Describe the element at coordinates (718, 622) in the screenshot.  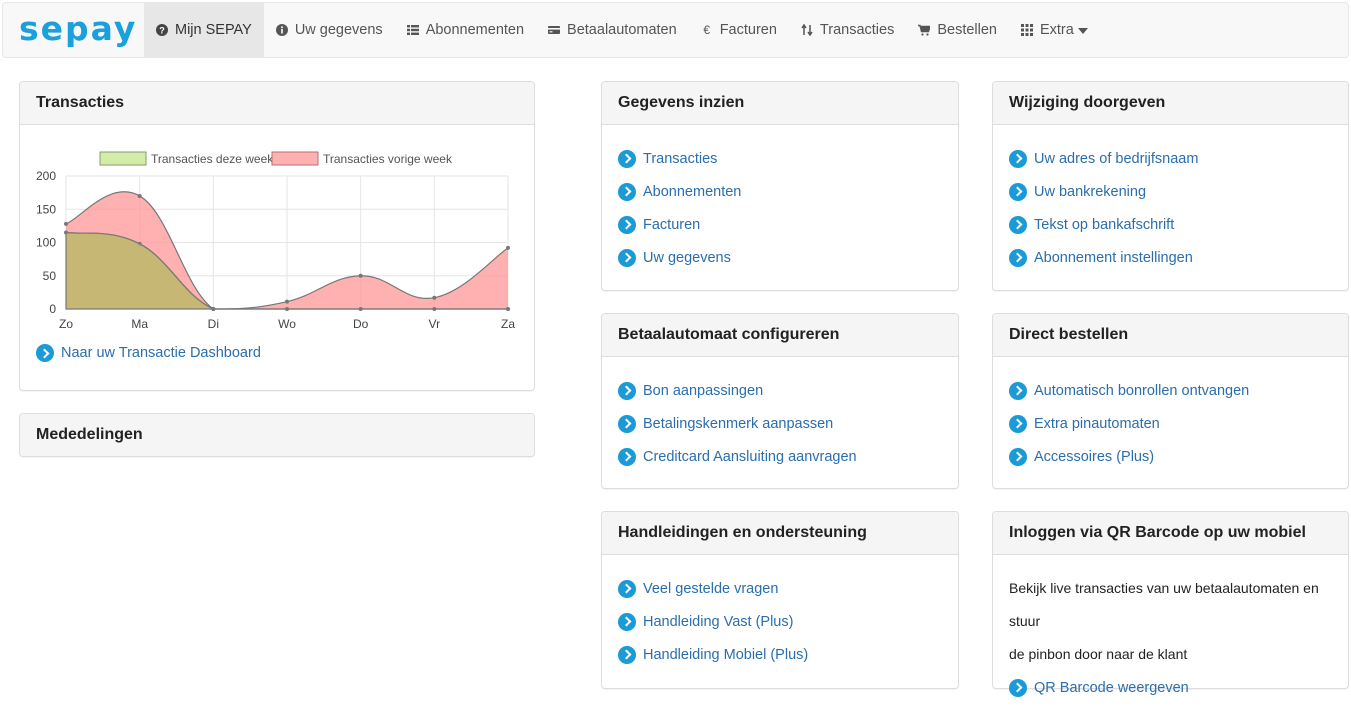
I see `link-label: Handleiding Vast (Plus)` at that location.